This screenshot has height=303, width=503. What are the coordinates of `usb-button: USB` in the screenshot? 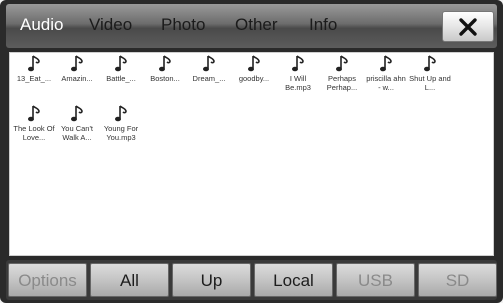 It's located at (375, 280).